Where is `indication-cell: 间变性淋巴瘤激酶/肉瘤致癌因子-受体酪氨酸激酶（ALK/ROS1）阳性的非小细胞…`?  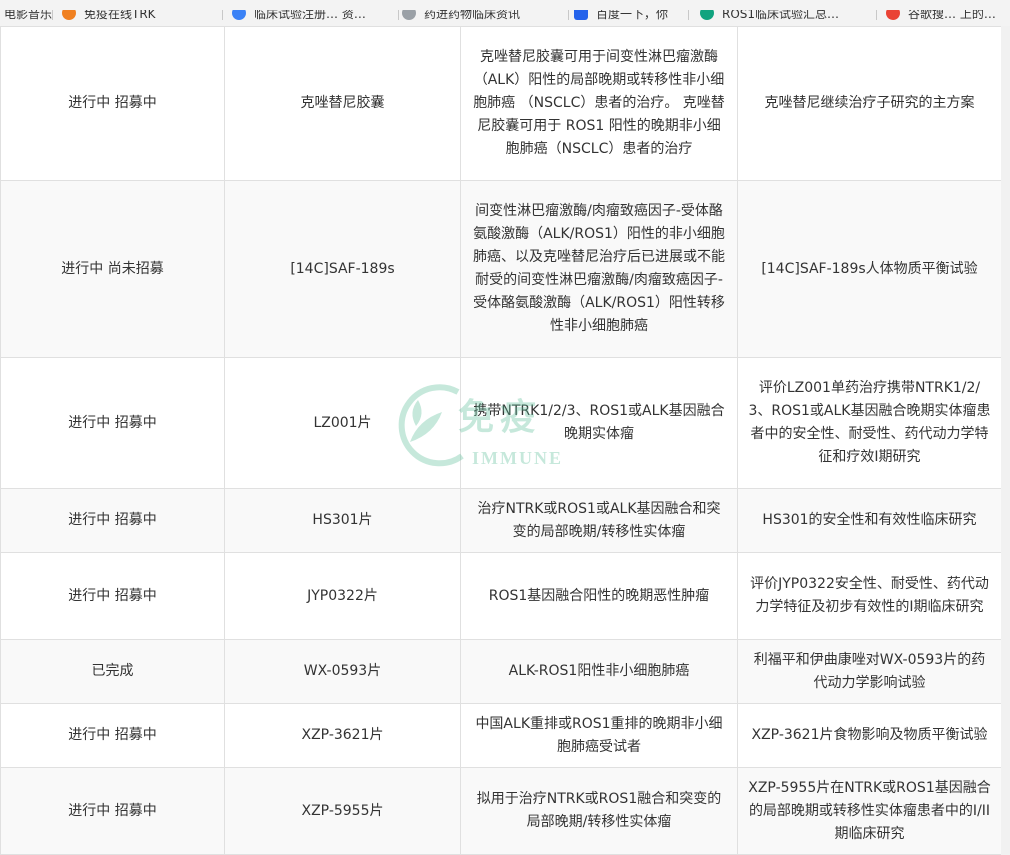
indication-cell: 间变性淋巴瘤激酶/肉瘤致癌因子-受体酪氨酸激酶（ALK/ROS1）阳性的非小细胞… is located at coordinates (599, 269).